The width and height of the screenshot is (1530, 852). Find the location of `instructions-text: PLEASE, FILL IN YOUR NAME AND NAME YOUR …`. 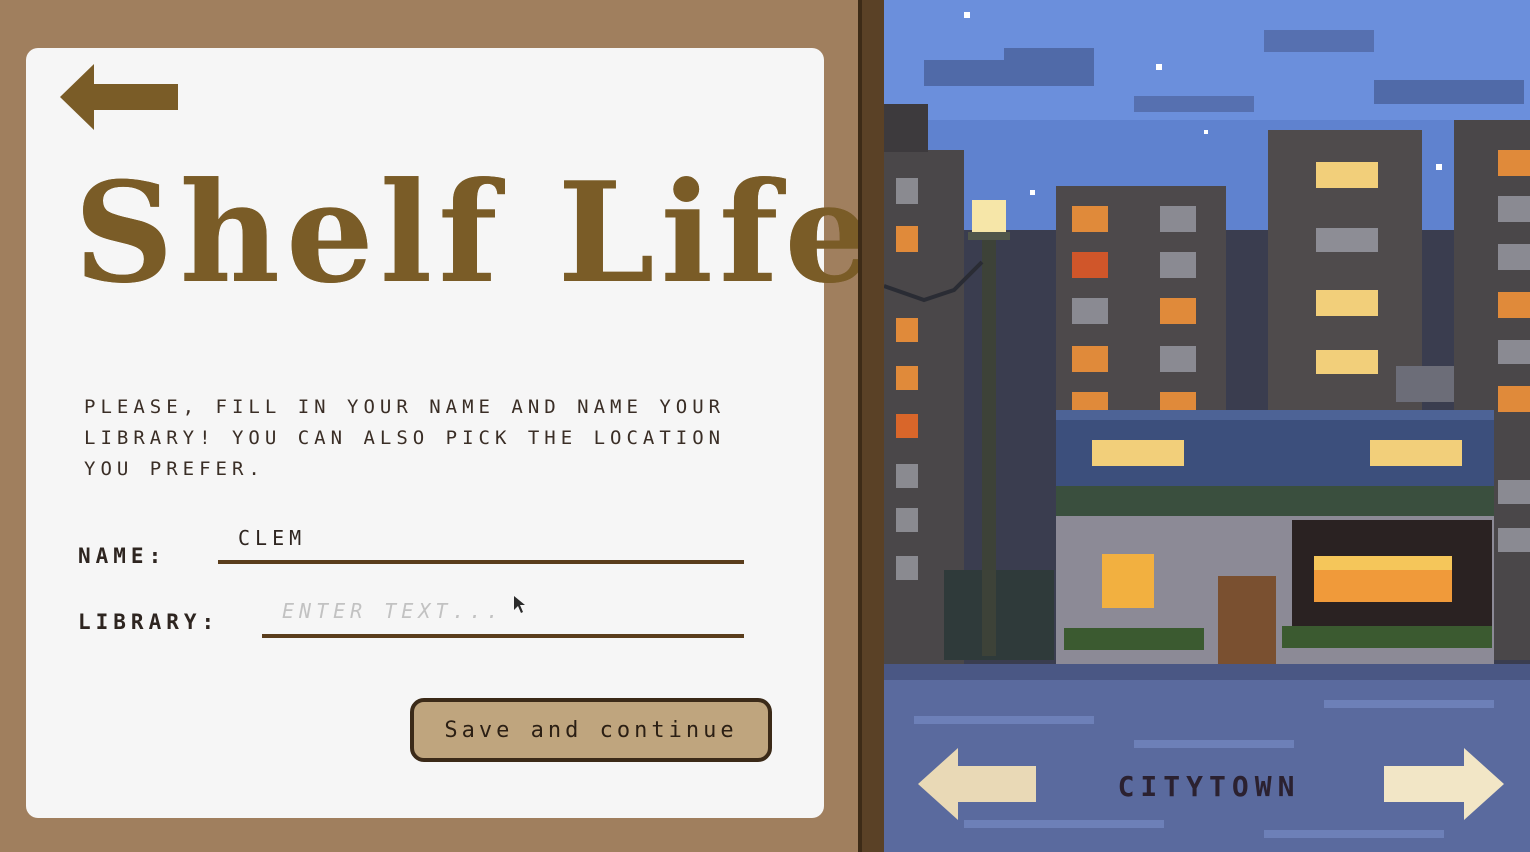

instructions-text: PLEASE, FILL IN YOUR NAME AND NAME YOUR … is located at coordinates (405, 438).